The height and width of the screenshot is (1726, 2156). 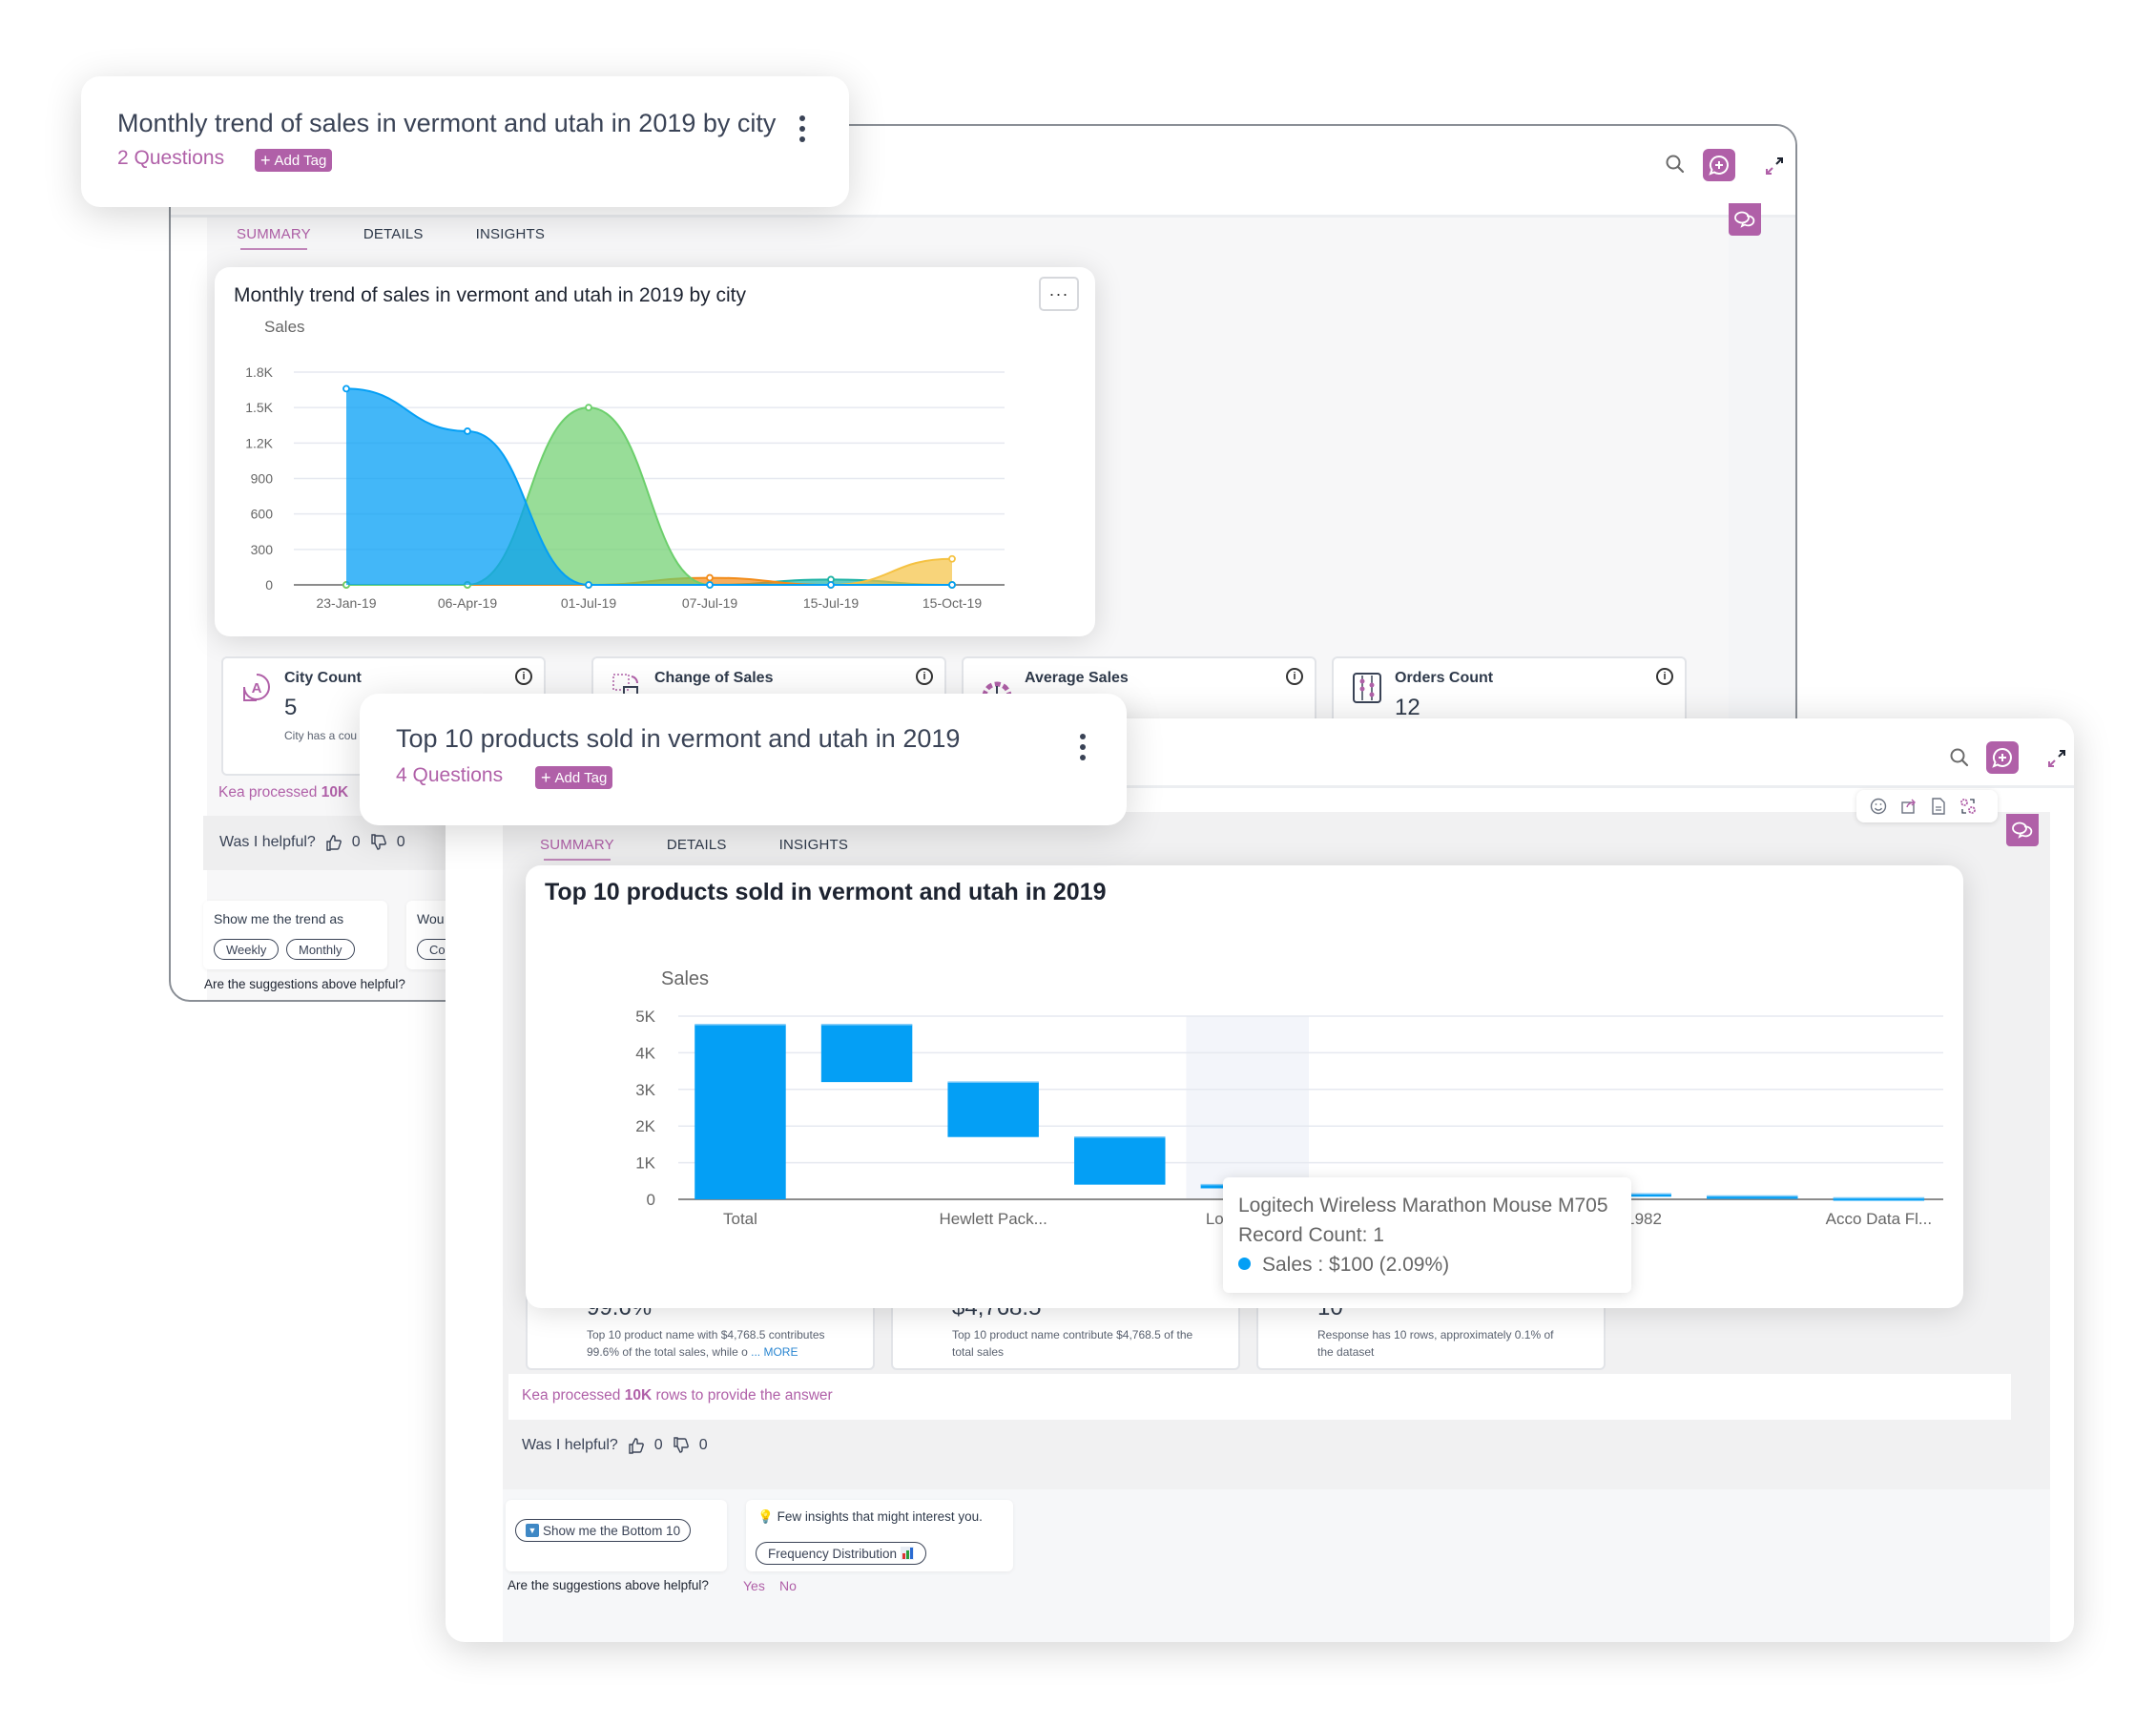 I want to click on y-tick-label: 600, so click(x=262, y=514).